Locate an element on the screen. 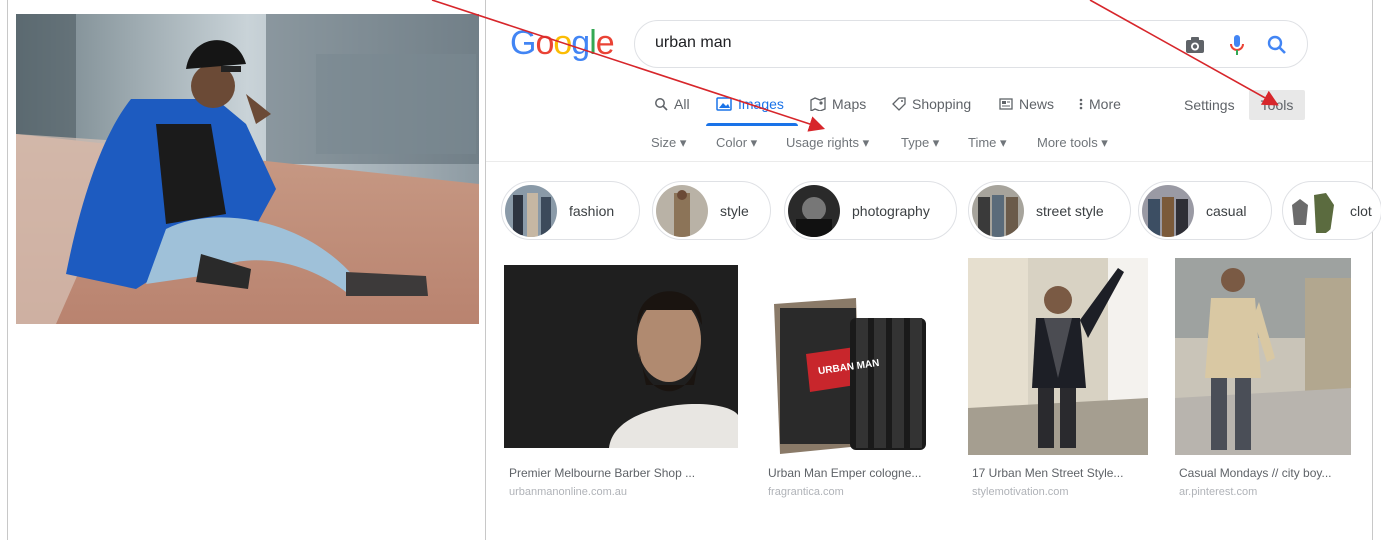 The image size is (1381, 540). filter-divider is located at coordinates (929, 161).